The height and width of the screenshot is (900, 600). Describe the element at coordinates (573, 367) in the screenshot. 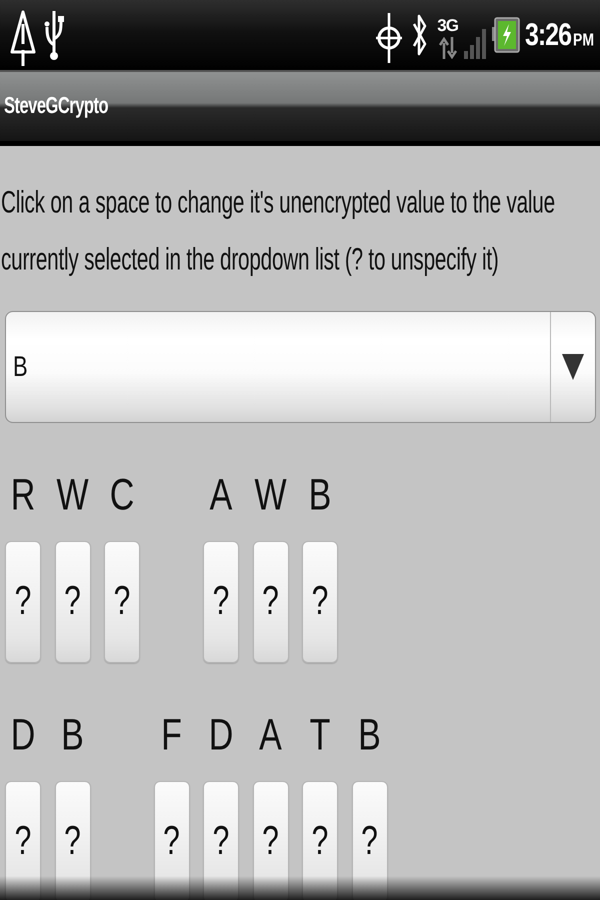

I see `caret-icon` at that location.